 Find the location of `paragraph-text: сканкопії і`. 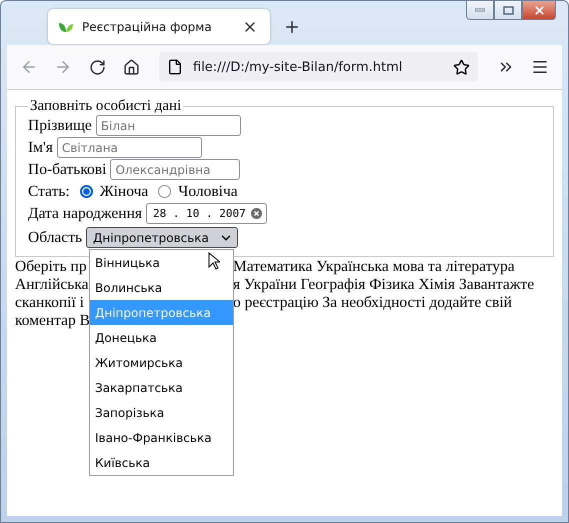

paragraph-text: сканкопії і is located at coordinates (50, 303).